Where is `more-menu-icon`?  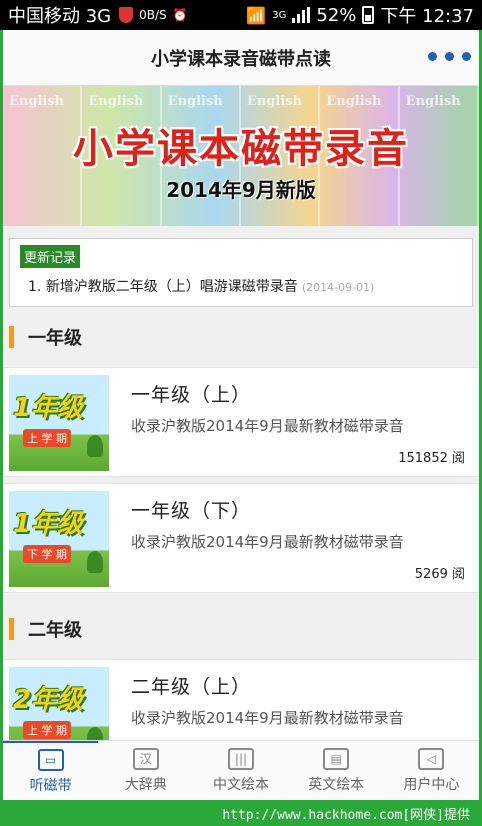
more-menu-icon is located at coordinates (449, 56).